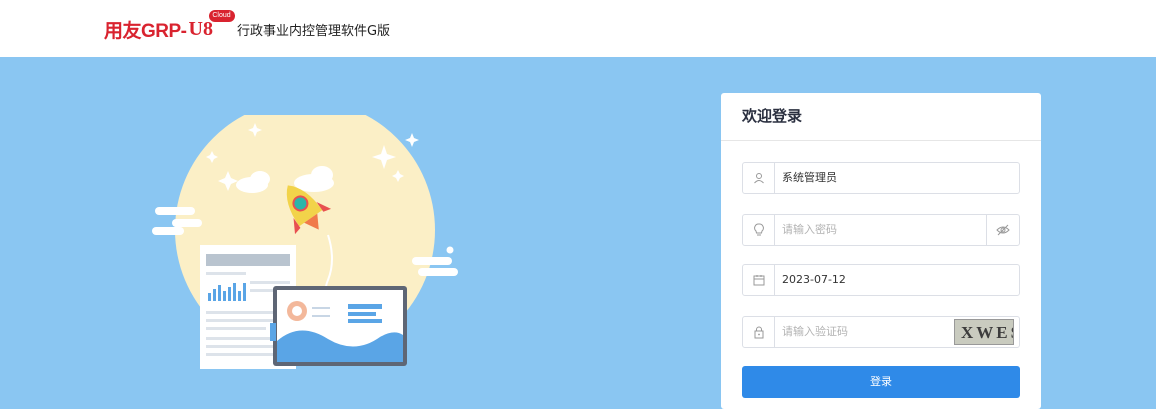  Describe the element at coordinates (881, 117) in the screenshot. I see `login-title: 欢迎登录` at that location.